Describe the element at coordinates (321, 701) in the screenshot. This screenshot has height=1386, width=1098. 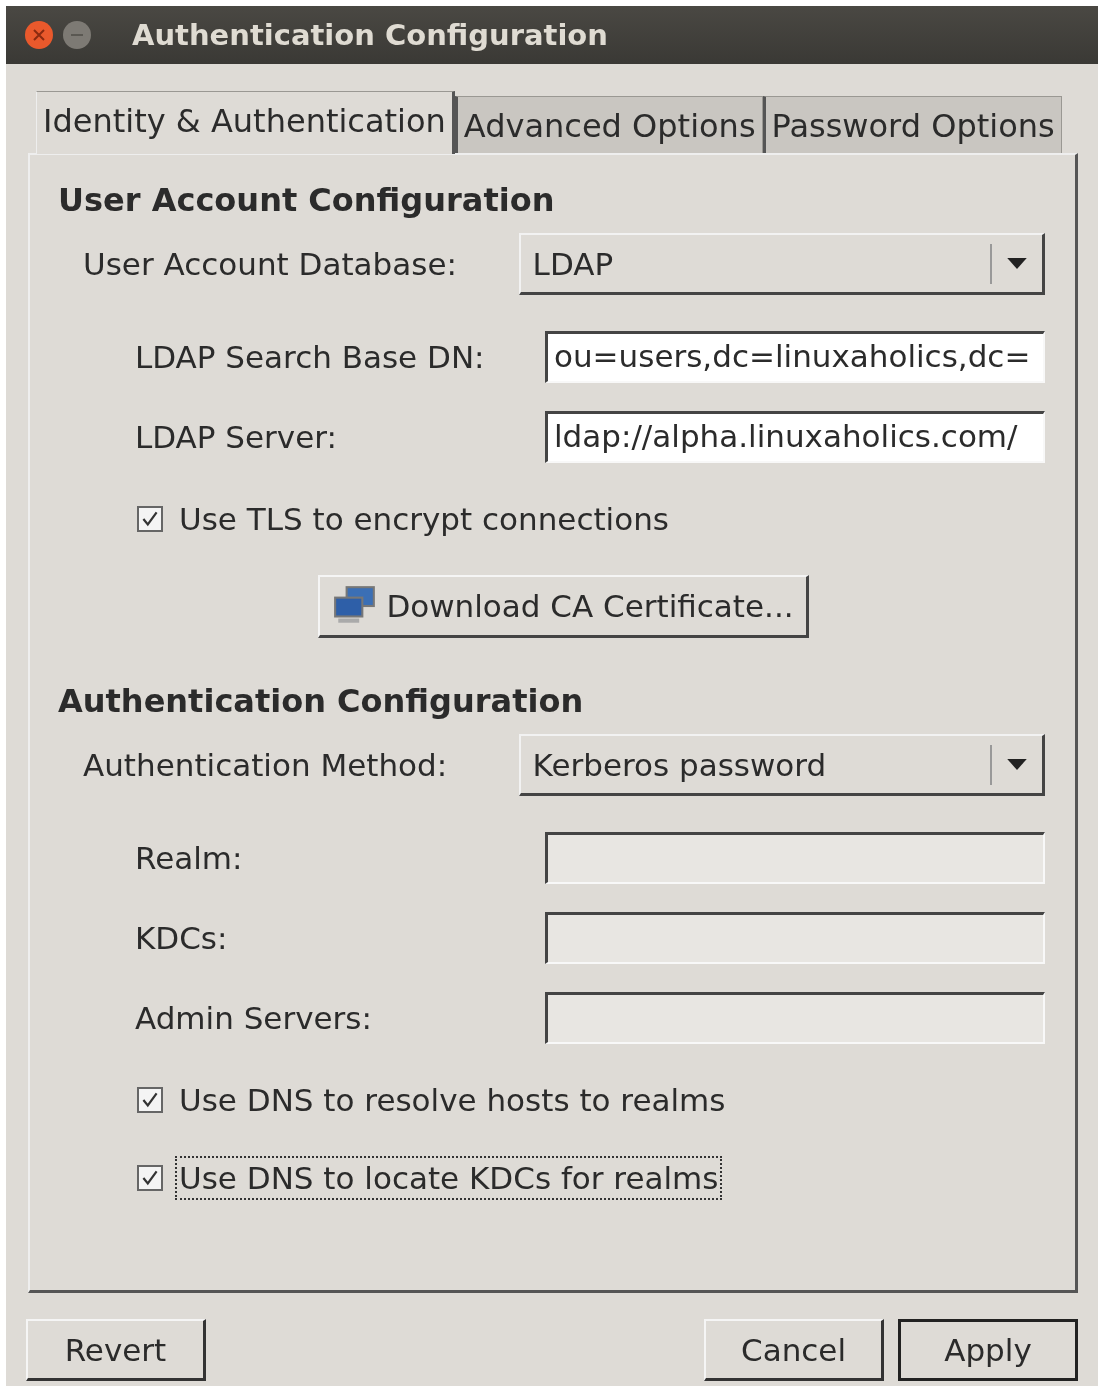
I see `section-heading: Authentication Configuration` at that location.